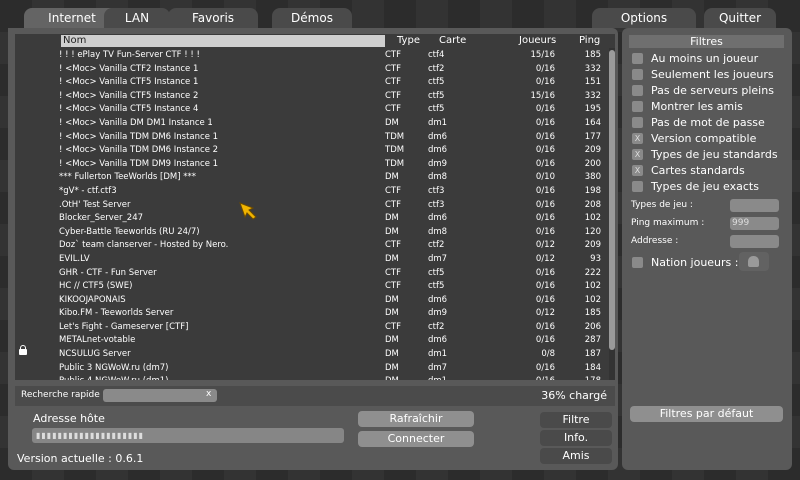 This screenshot has height=480, width=800. Describe the element at coordinates (452, 40) in the screenshot. I see `column-header-map: Carte` at that location.